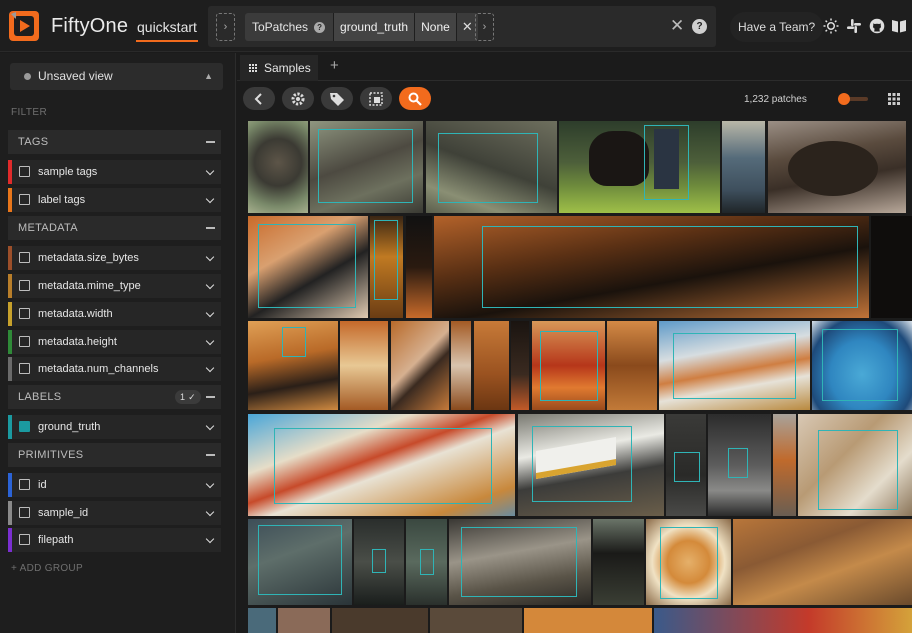 This screenshot has height=633, width=912. Describe the element at coordinates (777, 27) in the screenshot. I see `have-a-team-button: Have a Team?` at that location.